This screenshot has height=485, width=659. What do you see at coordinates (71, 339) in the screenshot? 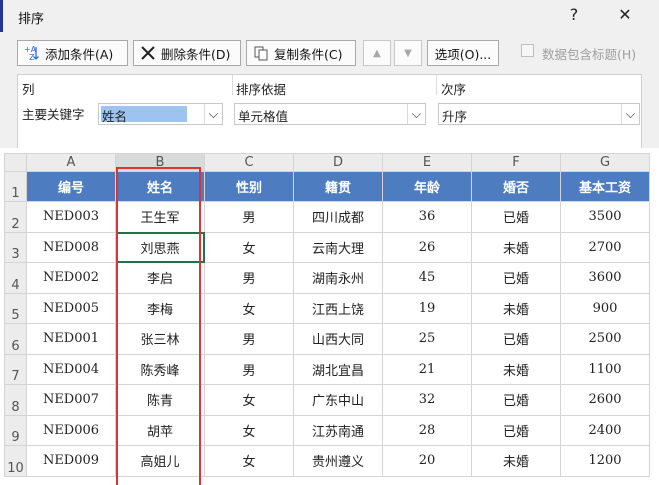
I see `table-cell: NED001` at bounding box center [71, 339].